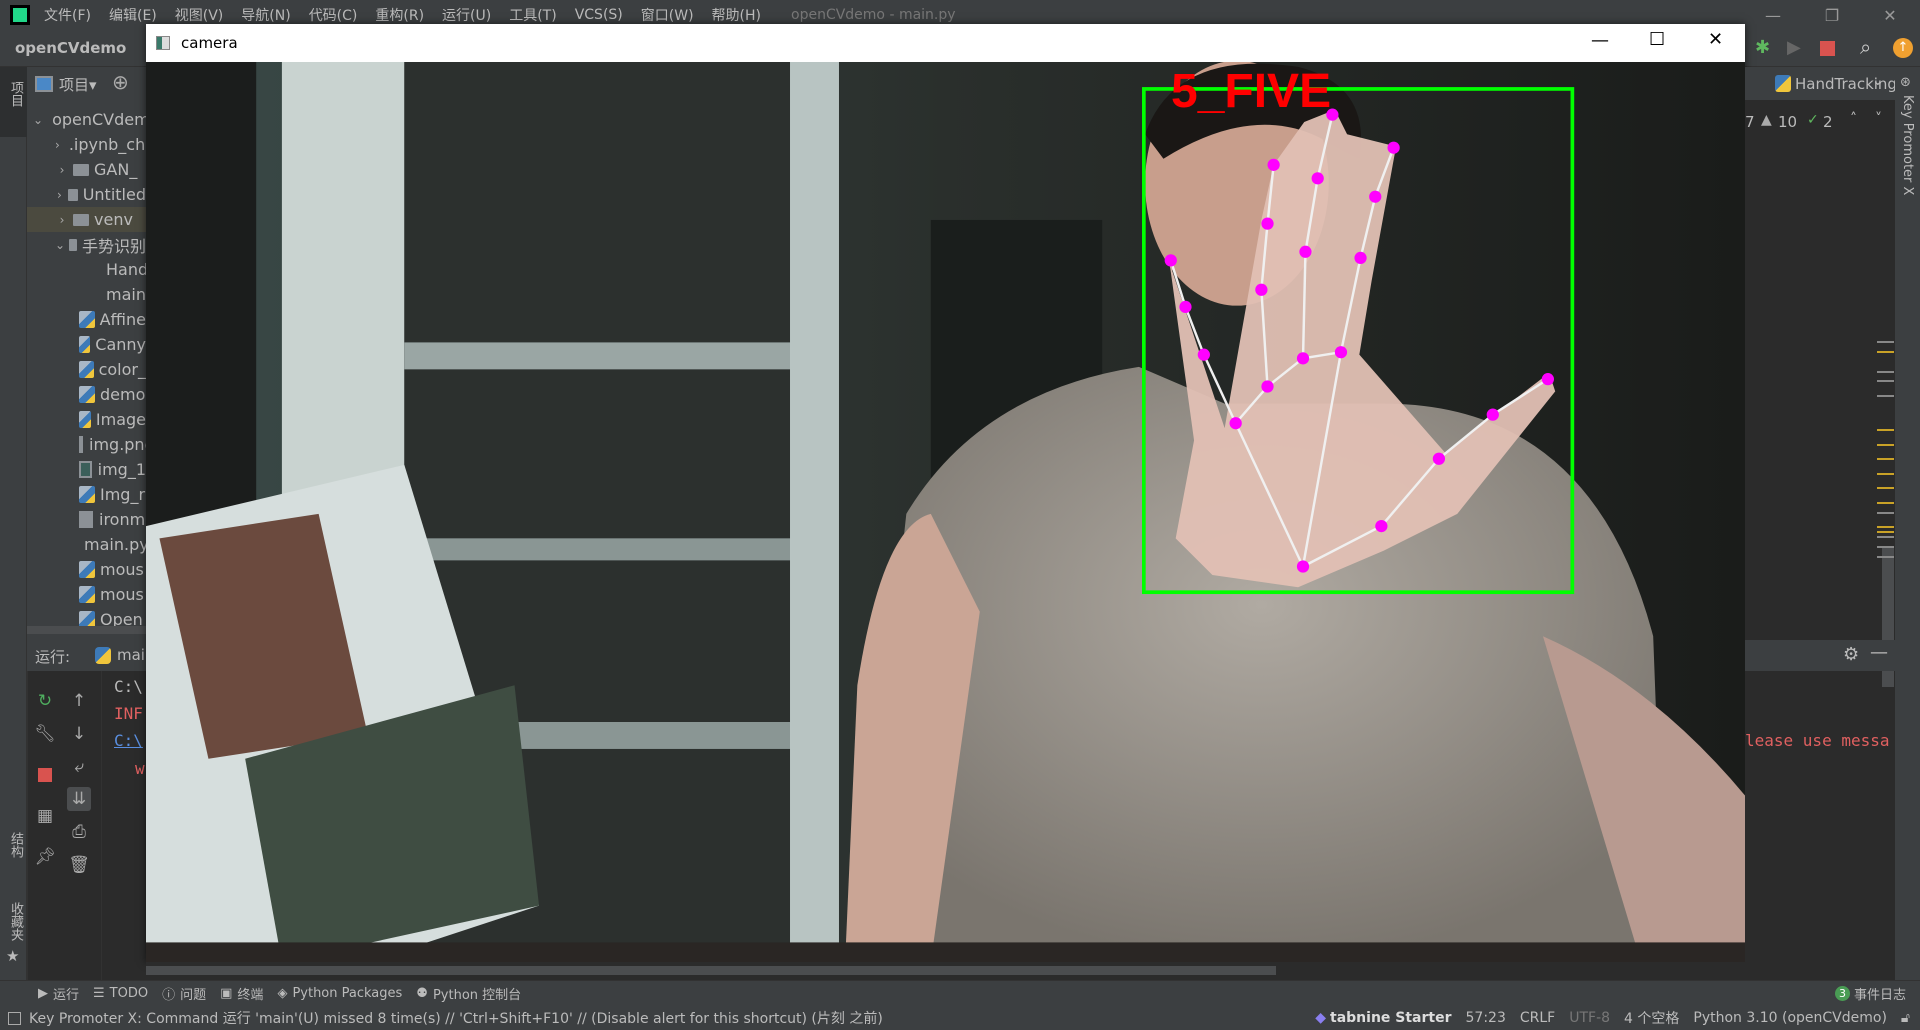 Image resolution: width=1920 pixels, height=1030 pixels. Describe the element at coordinates (86, 444) in the screenshot. I see `tree-item: img.png` at that location.